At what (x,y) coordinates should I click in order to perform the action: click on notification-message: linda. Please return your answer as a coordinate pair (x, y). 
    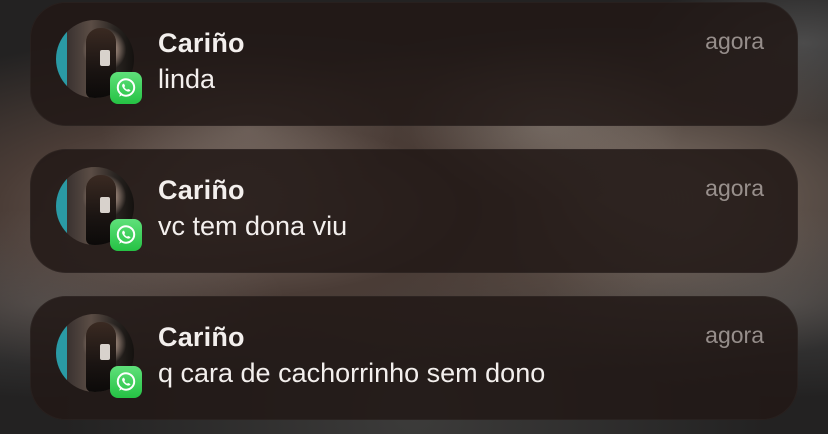
    Looking at the image, I should click on (187, 79).